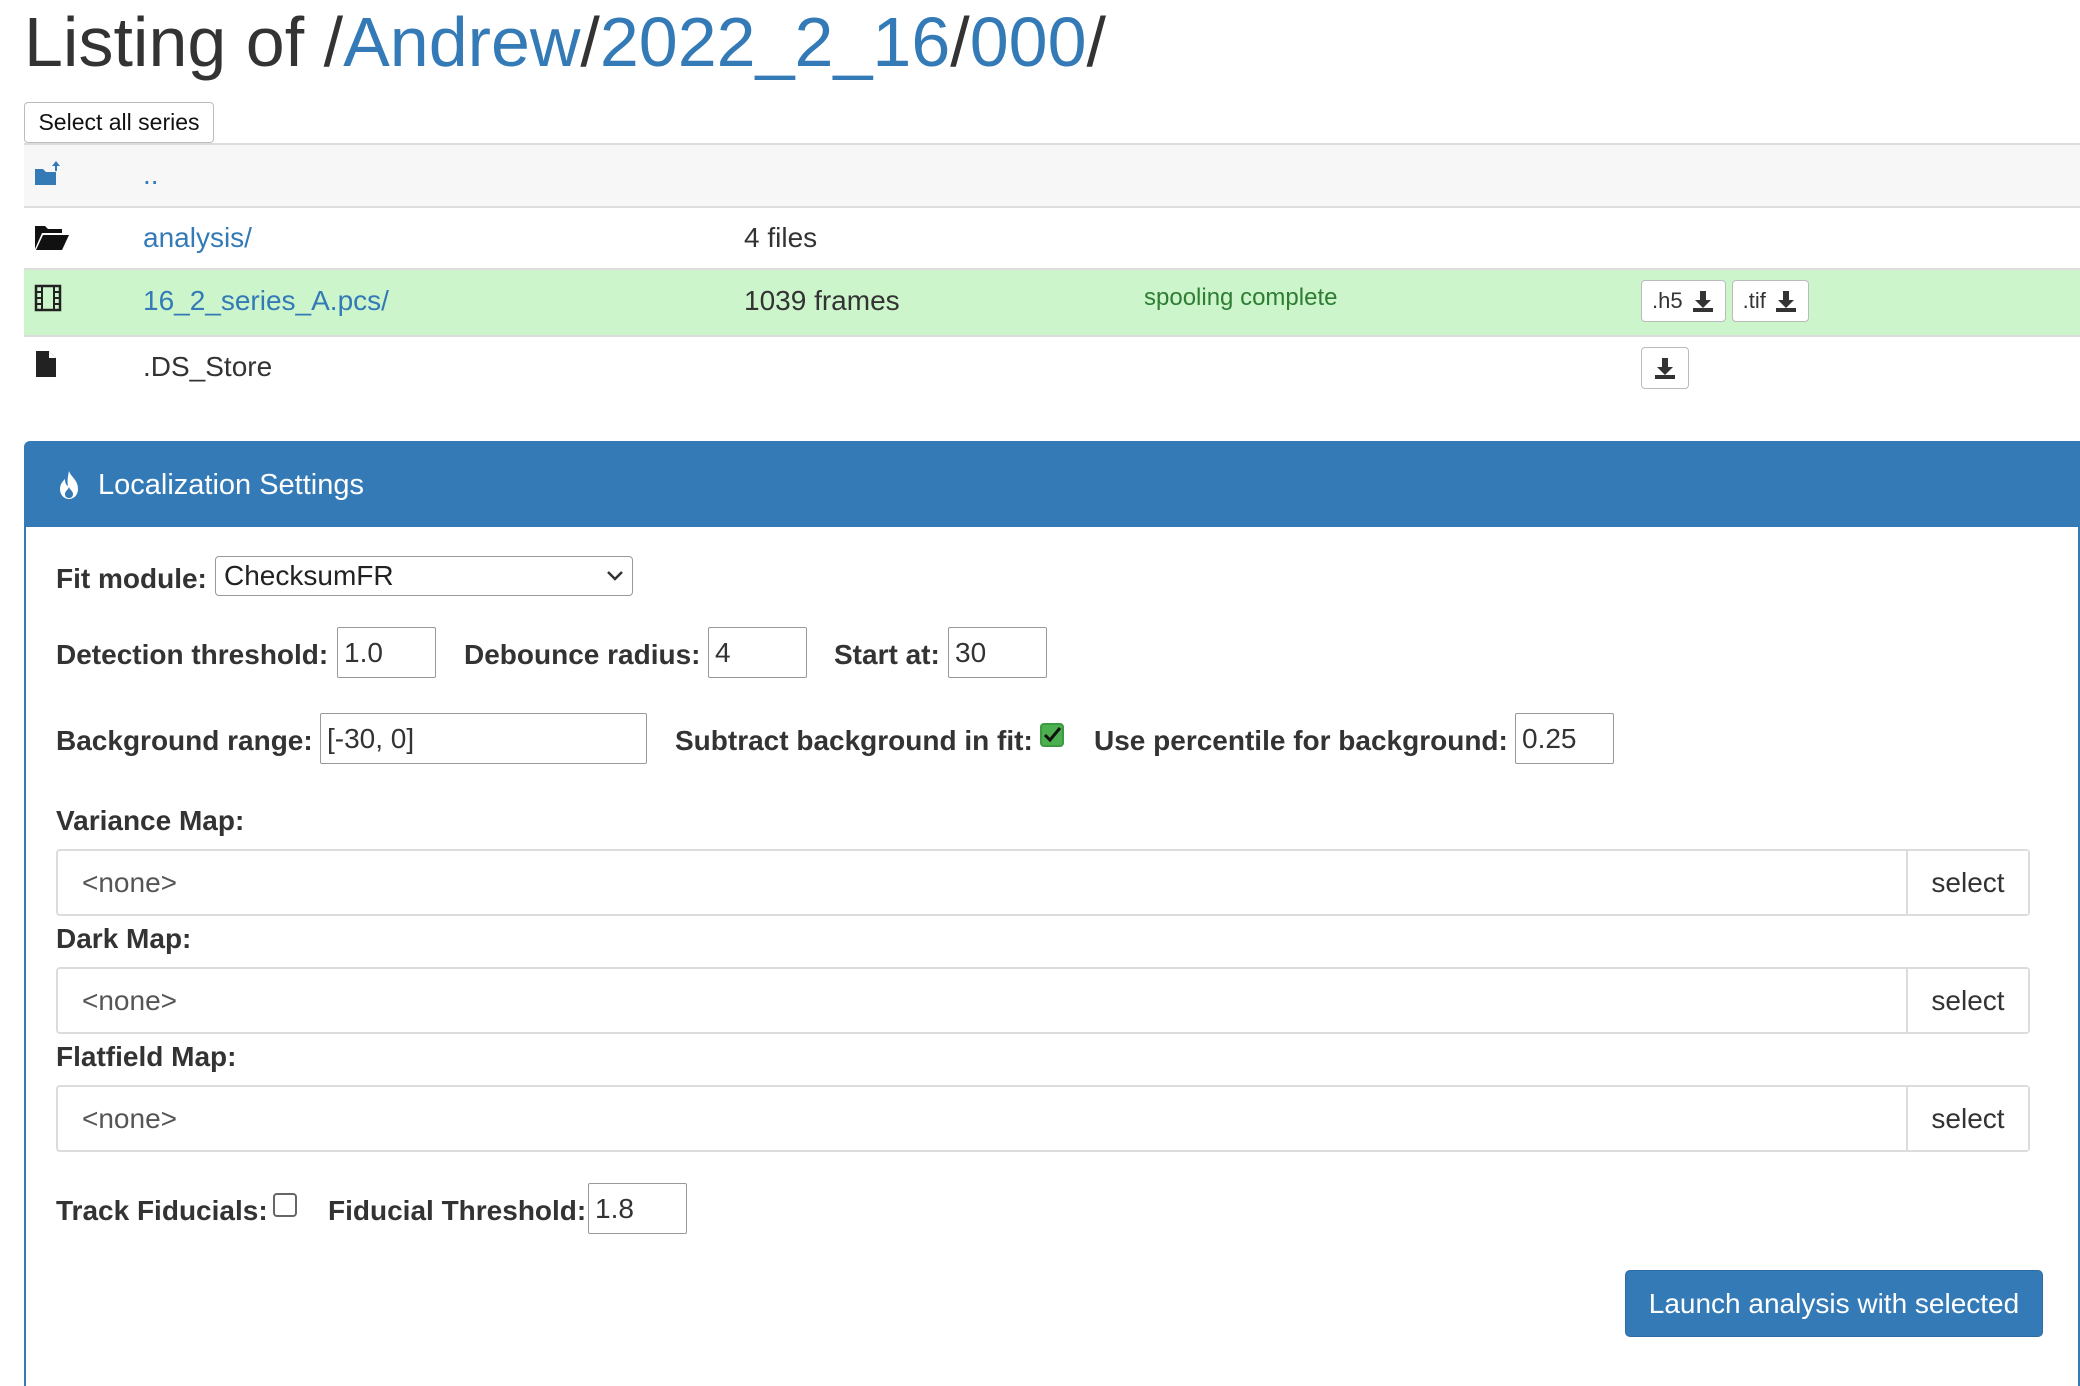 The image size is (2080, 1386). What do you see at coordinates (49, 176) in the screenshot?
I see `folder-up-icon` at bounding box center [49, 176].